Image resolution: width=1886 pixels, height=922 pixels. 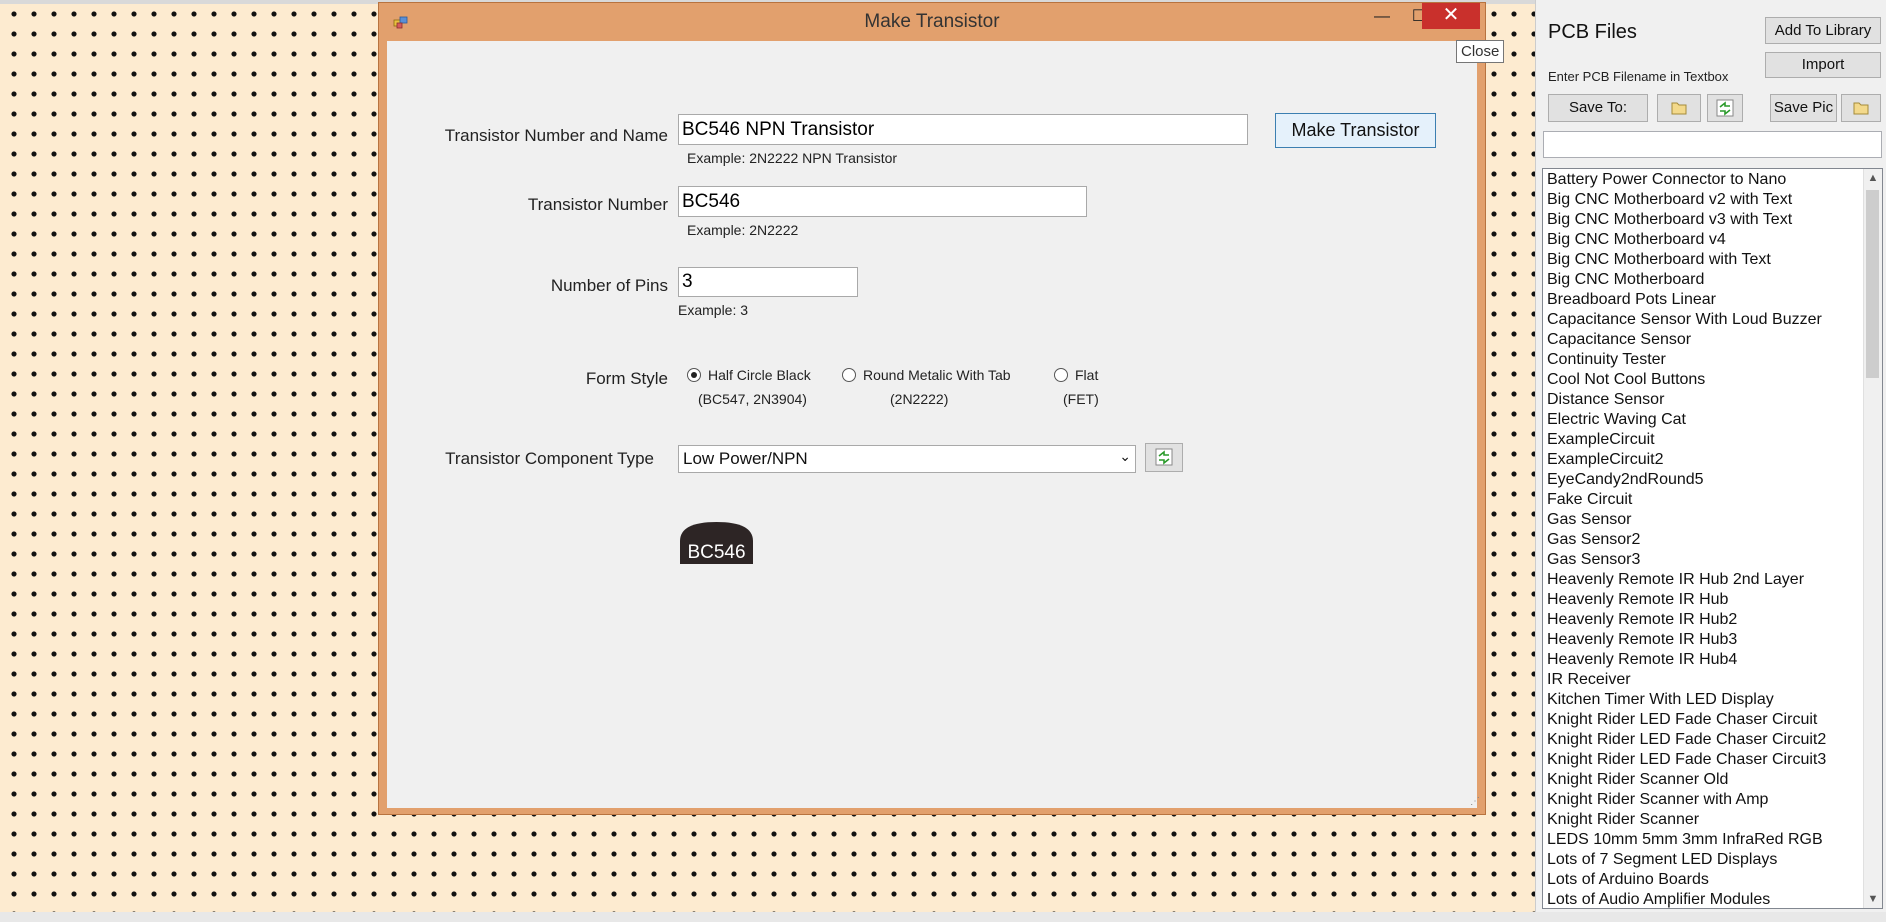 I want to click on transistor-preview-label: BC546, so click(x=716, y=552).